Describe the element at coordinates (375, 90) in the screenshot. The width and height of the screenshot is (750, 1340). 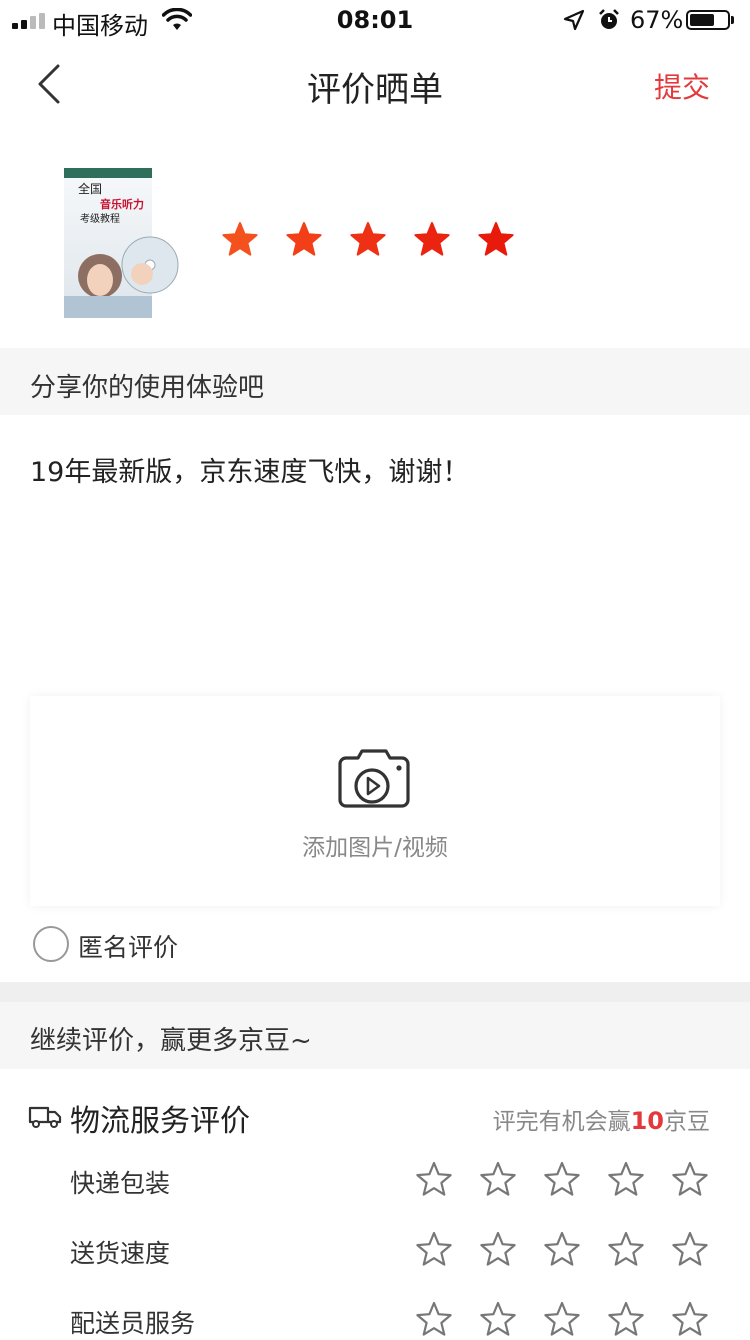
I see `page-title: 评价晒单` at that location.